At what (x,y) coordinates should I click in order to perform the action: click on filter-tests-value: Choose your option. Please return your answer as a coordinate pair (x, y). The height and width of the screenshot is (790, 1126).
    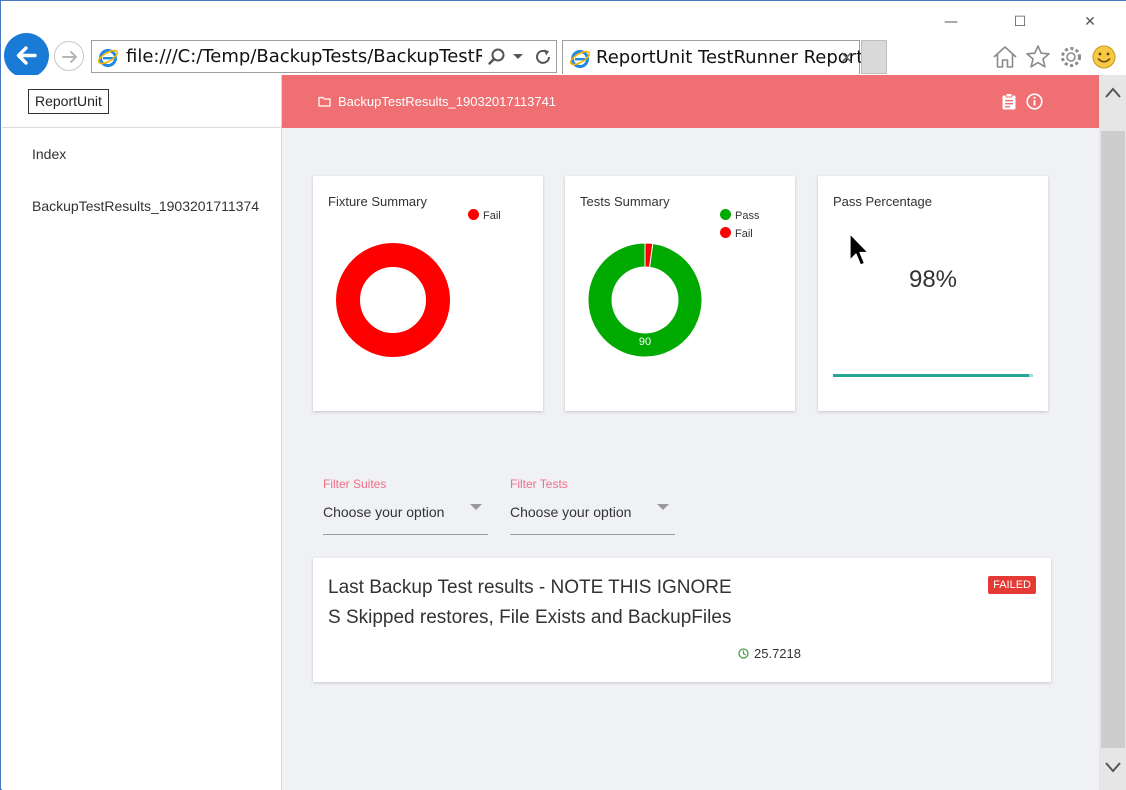
    Looking at the image, I should click on (570, 512).